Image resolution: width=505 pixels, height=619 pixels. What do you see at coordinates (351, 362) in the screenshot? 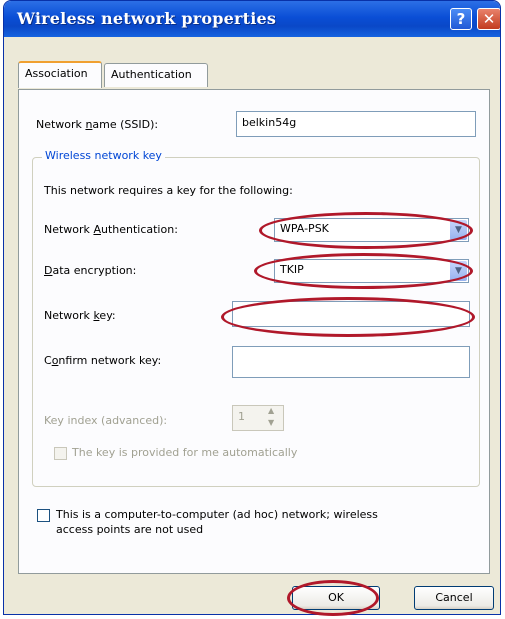
I see `confirm-network-key-input` at bounding box center [351, 362].